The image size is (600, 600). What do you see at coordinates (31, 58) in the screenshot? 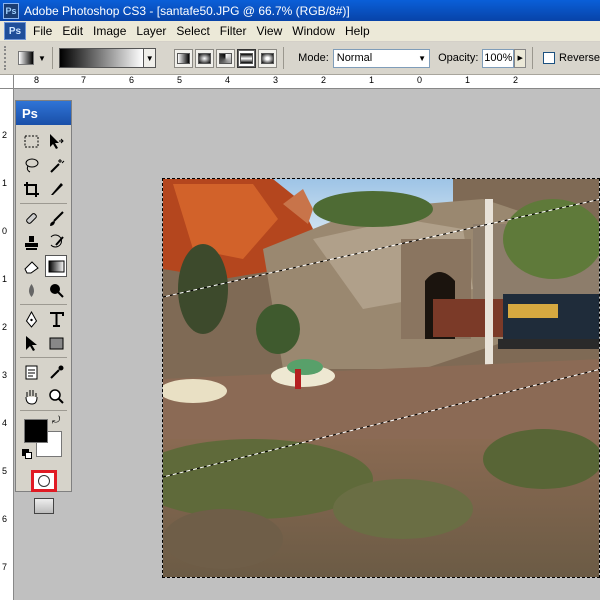
I see `tool-preset-picker: ▼` at bounding box center [31, 58].